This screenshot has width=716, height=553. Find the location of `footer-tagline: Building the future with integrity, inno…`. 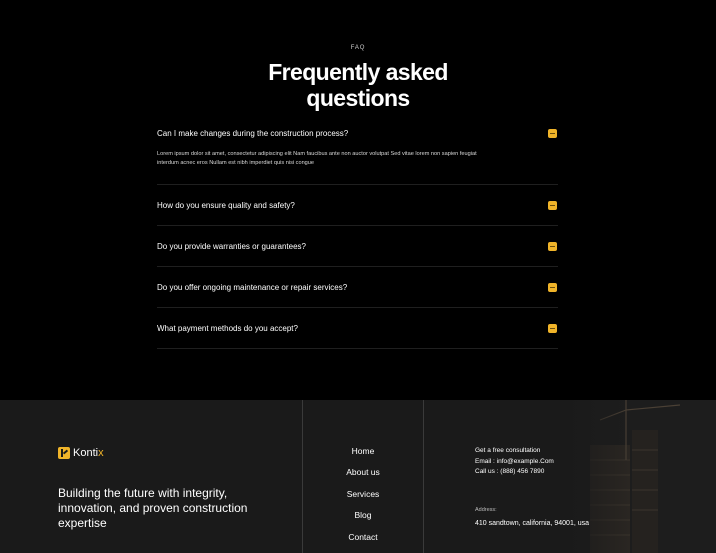

footer-tagline: Building the future with integrity, inno… is located at coordinates (153, 508).